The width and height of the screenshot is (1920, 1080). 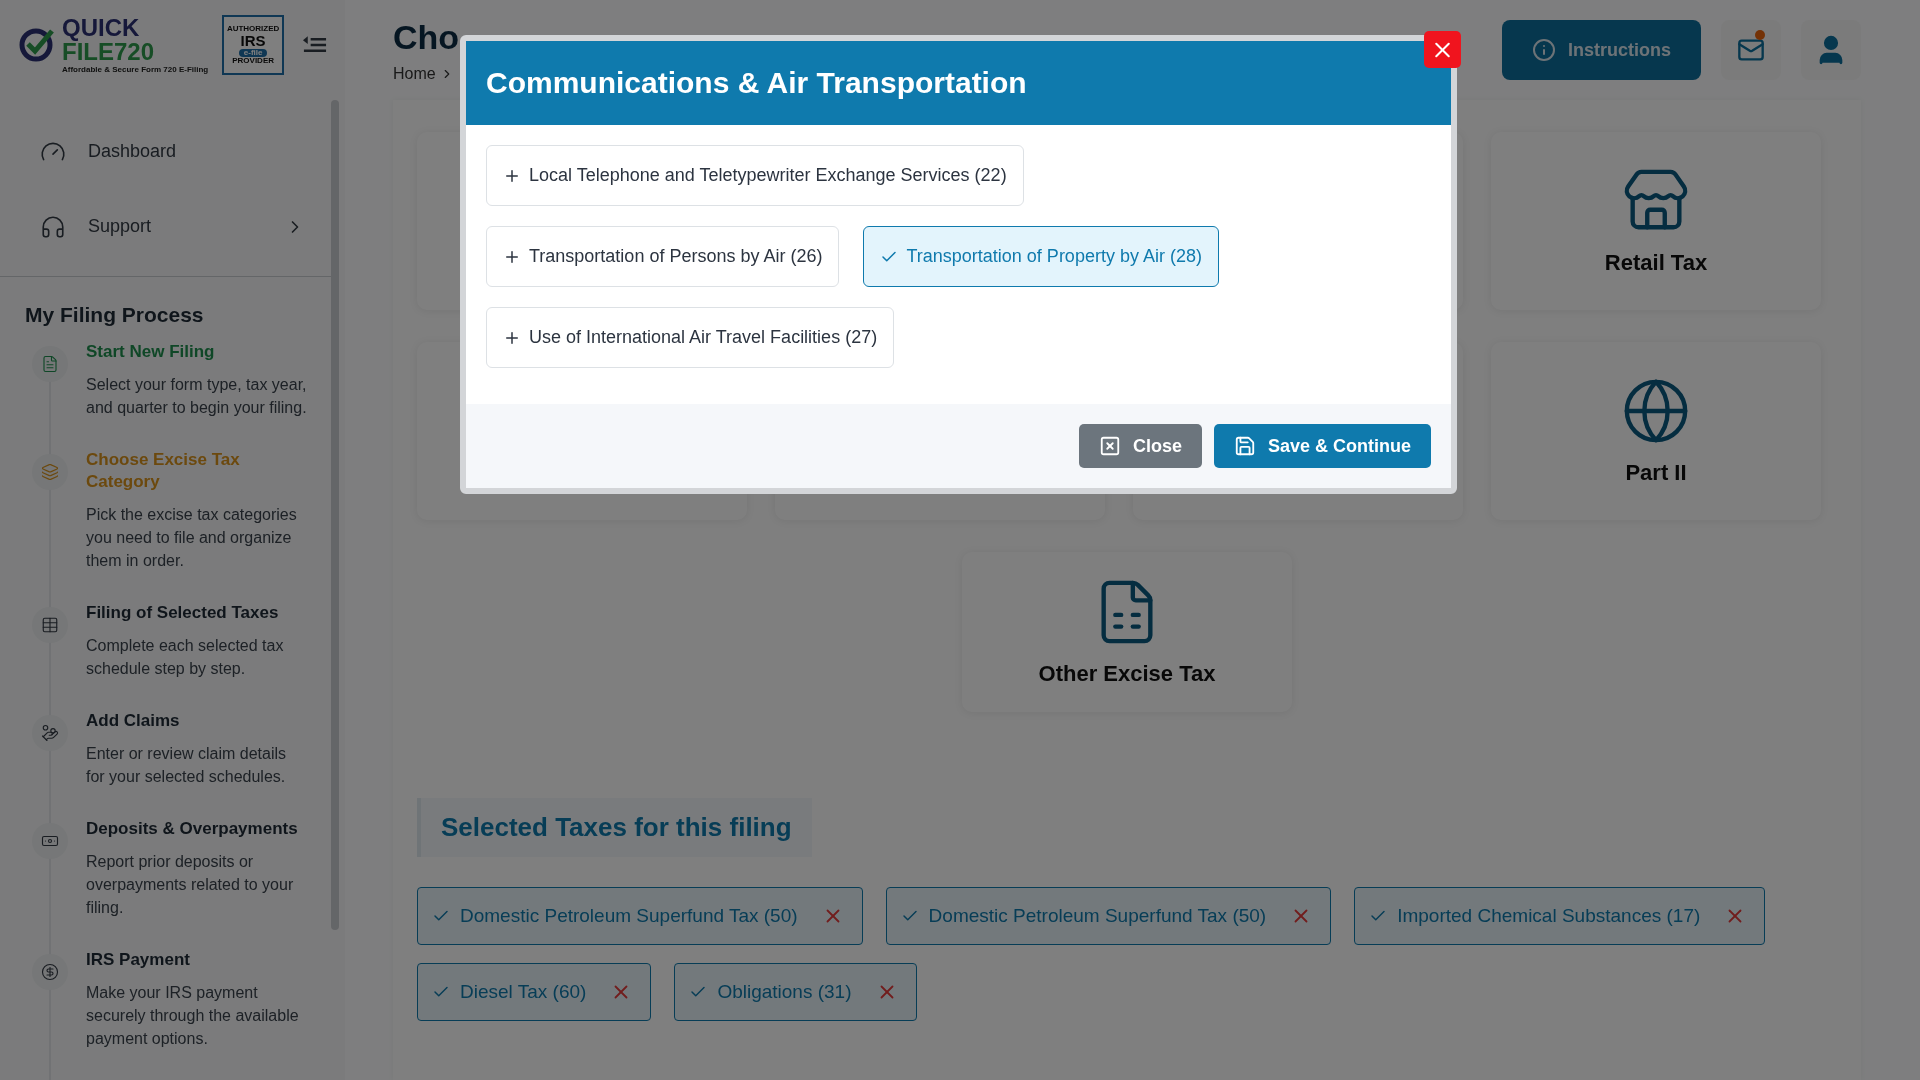 I want to click on category-card: Other Excise Tax, so click(x=1127, y=632).